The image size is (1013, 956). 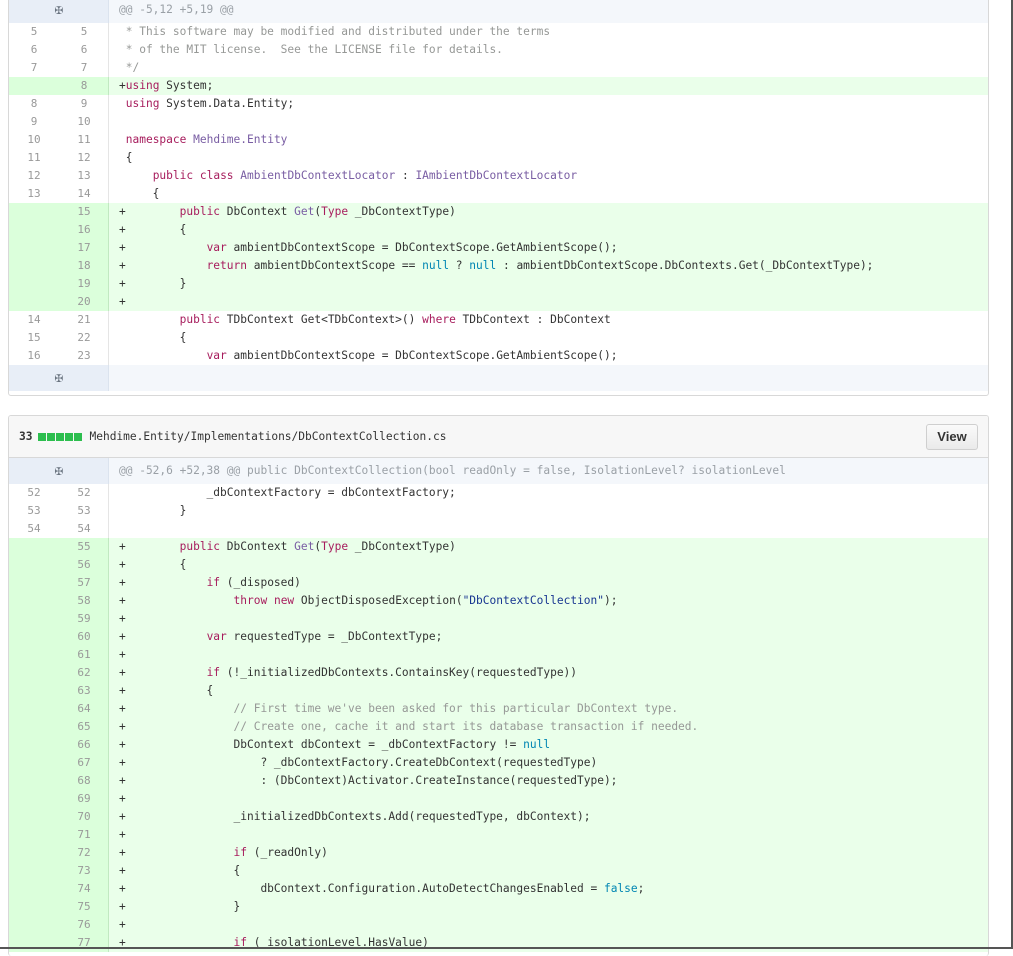 I want to click on code-text: + if (_isolationLevel.HasValue), so click(x=274, y=942).